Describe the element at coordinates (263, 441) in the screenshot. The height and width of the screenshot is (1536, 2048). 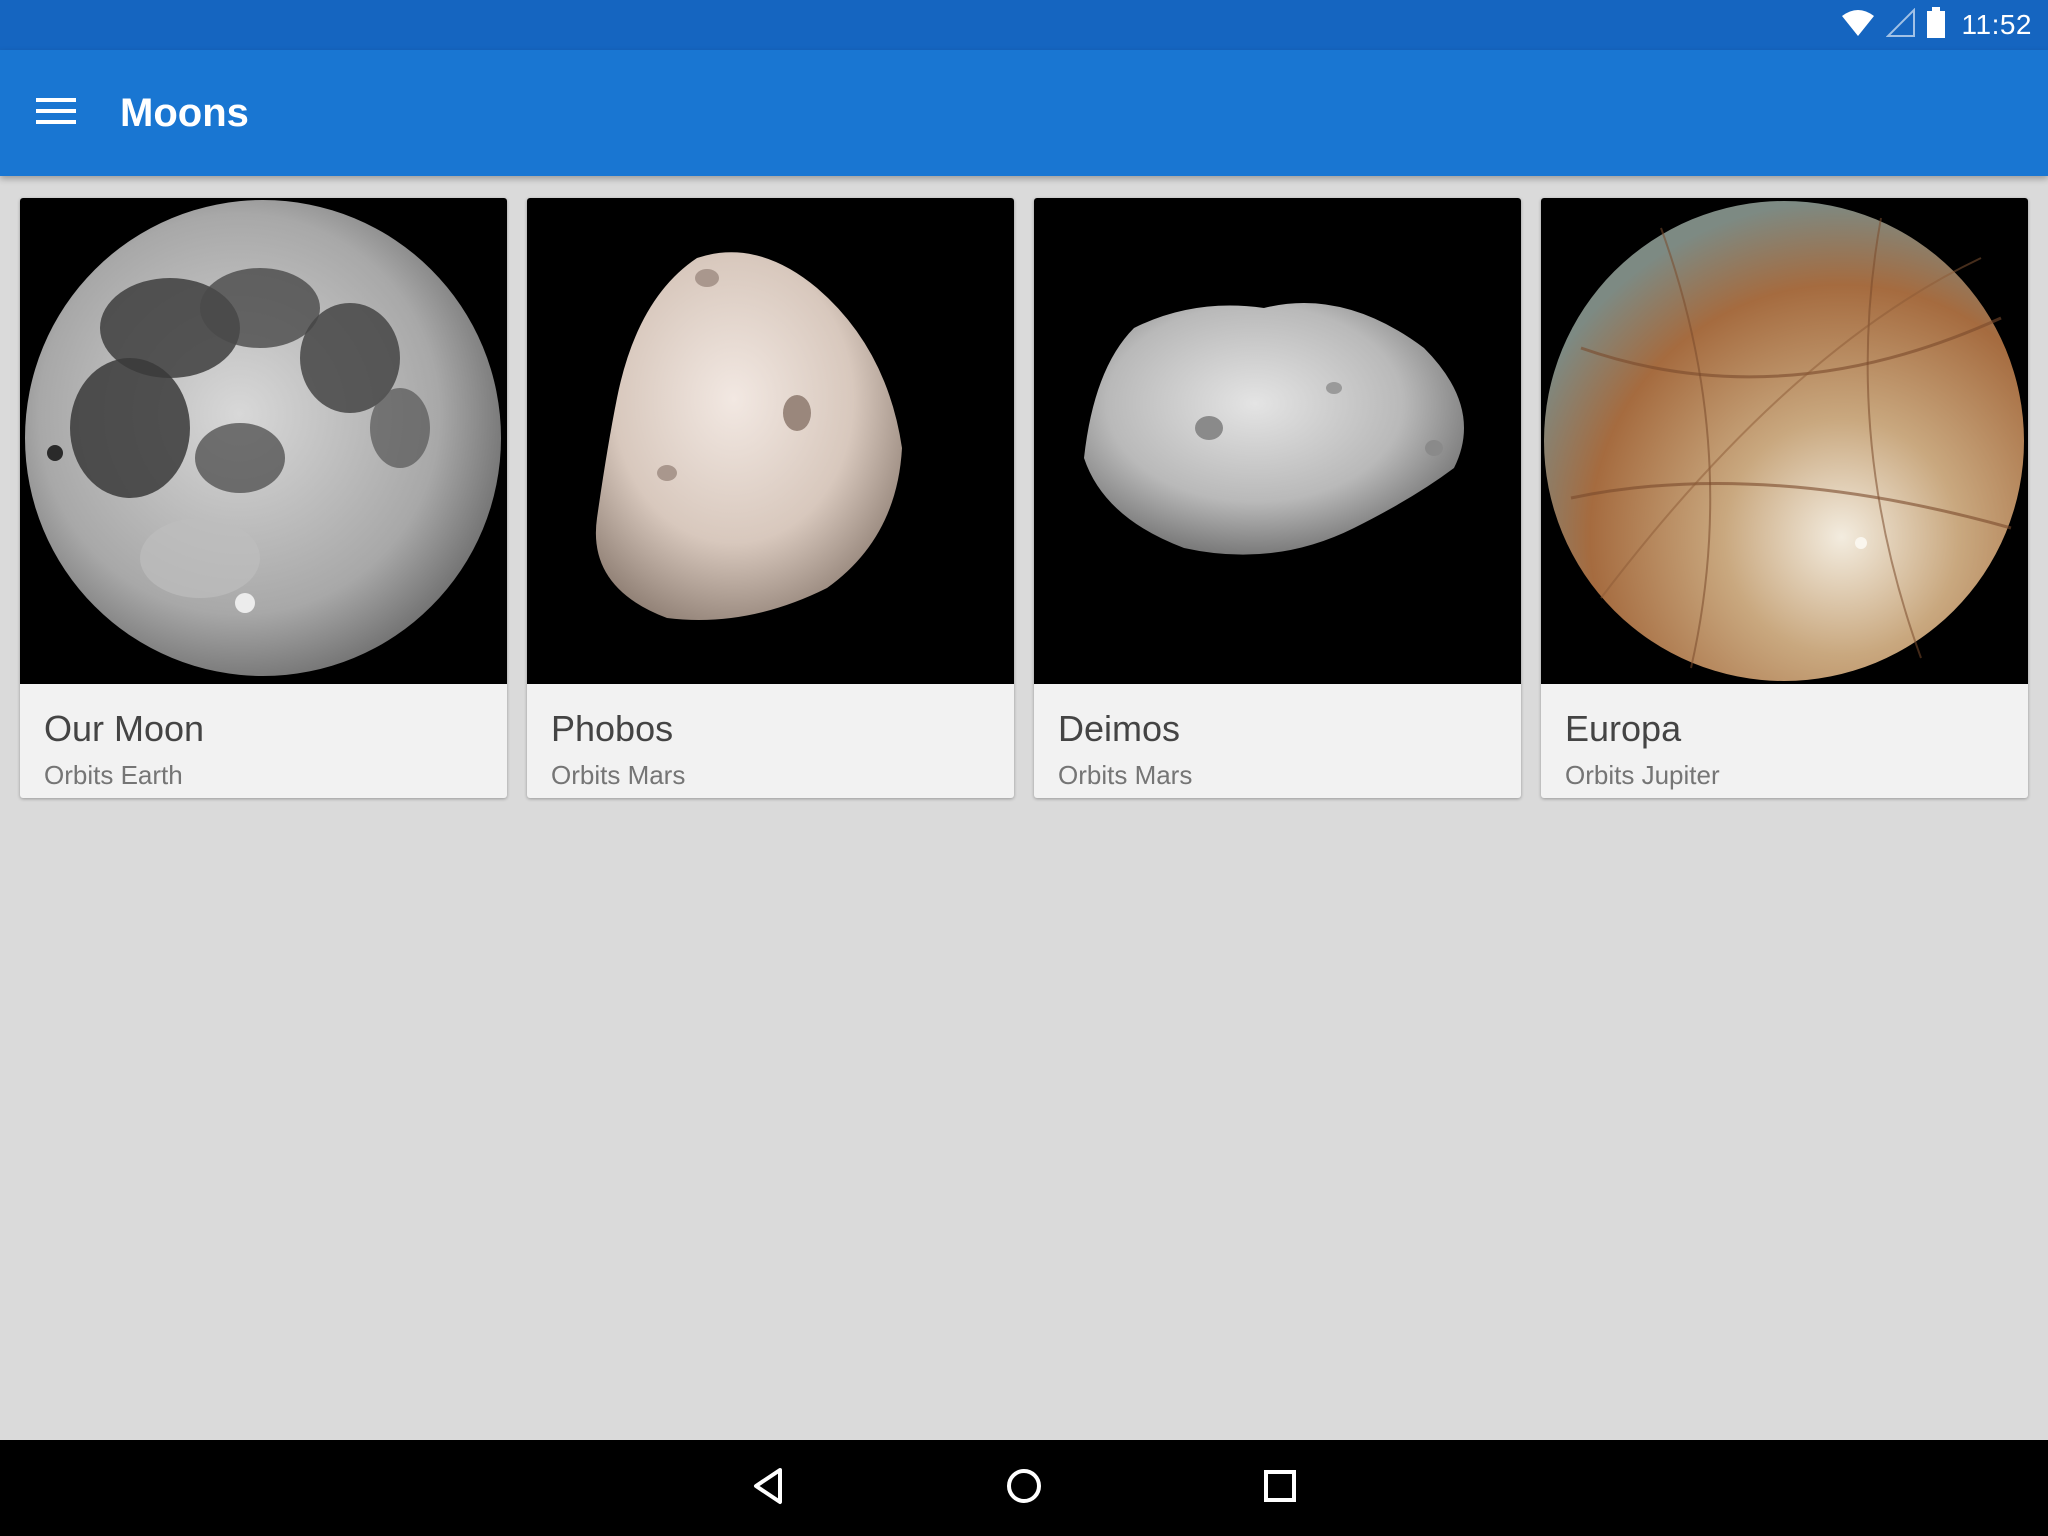
I see `full-moon-image` at that location.